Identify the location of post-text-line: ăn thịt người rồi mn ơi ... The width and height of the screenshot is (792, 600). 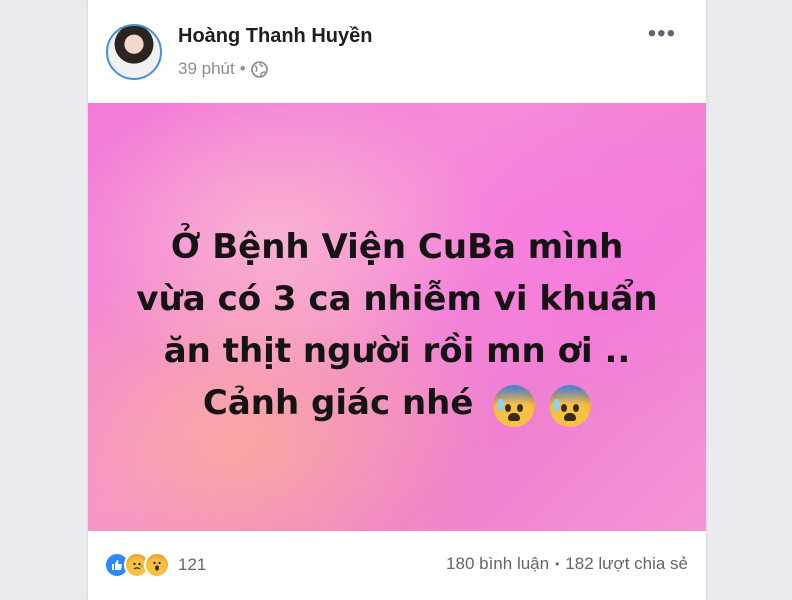
(397, 351).